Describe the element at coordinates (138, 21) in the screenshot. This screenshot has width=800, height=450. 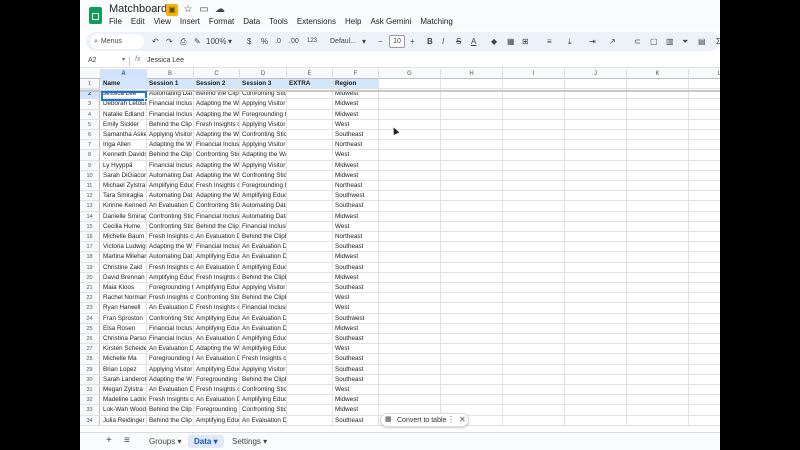
I see `menu-item-edit: Edit` at that location.